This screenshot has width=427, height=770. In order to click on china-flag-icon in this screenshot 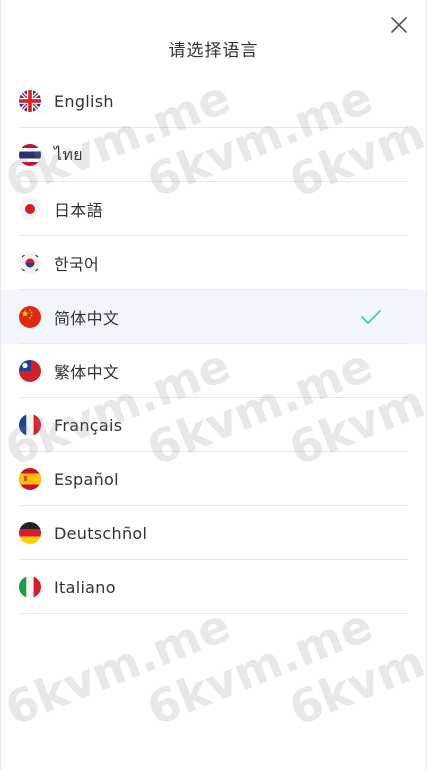, I will do `click(30, 317)`.